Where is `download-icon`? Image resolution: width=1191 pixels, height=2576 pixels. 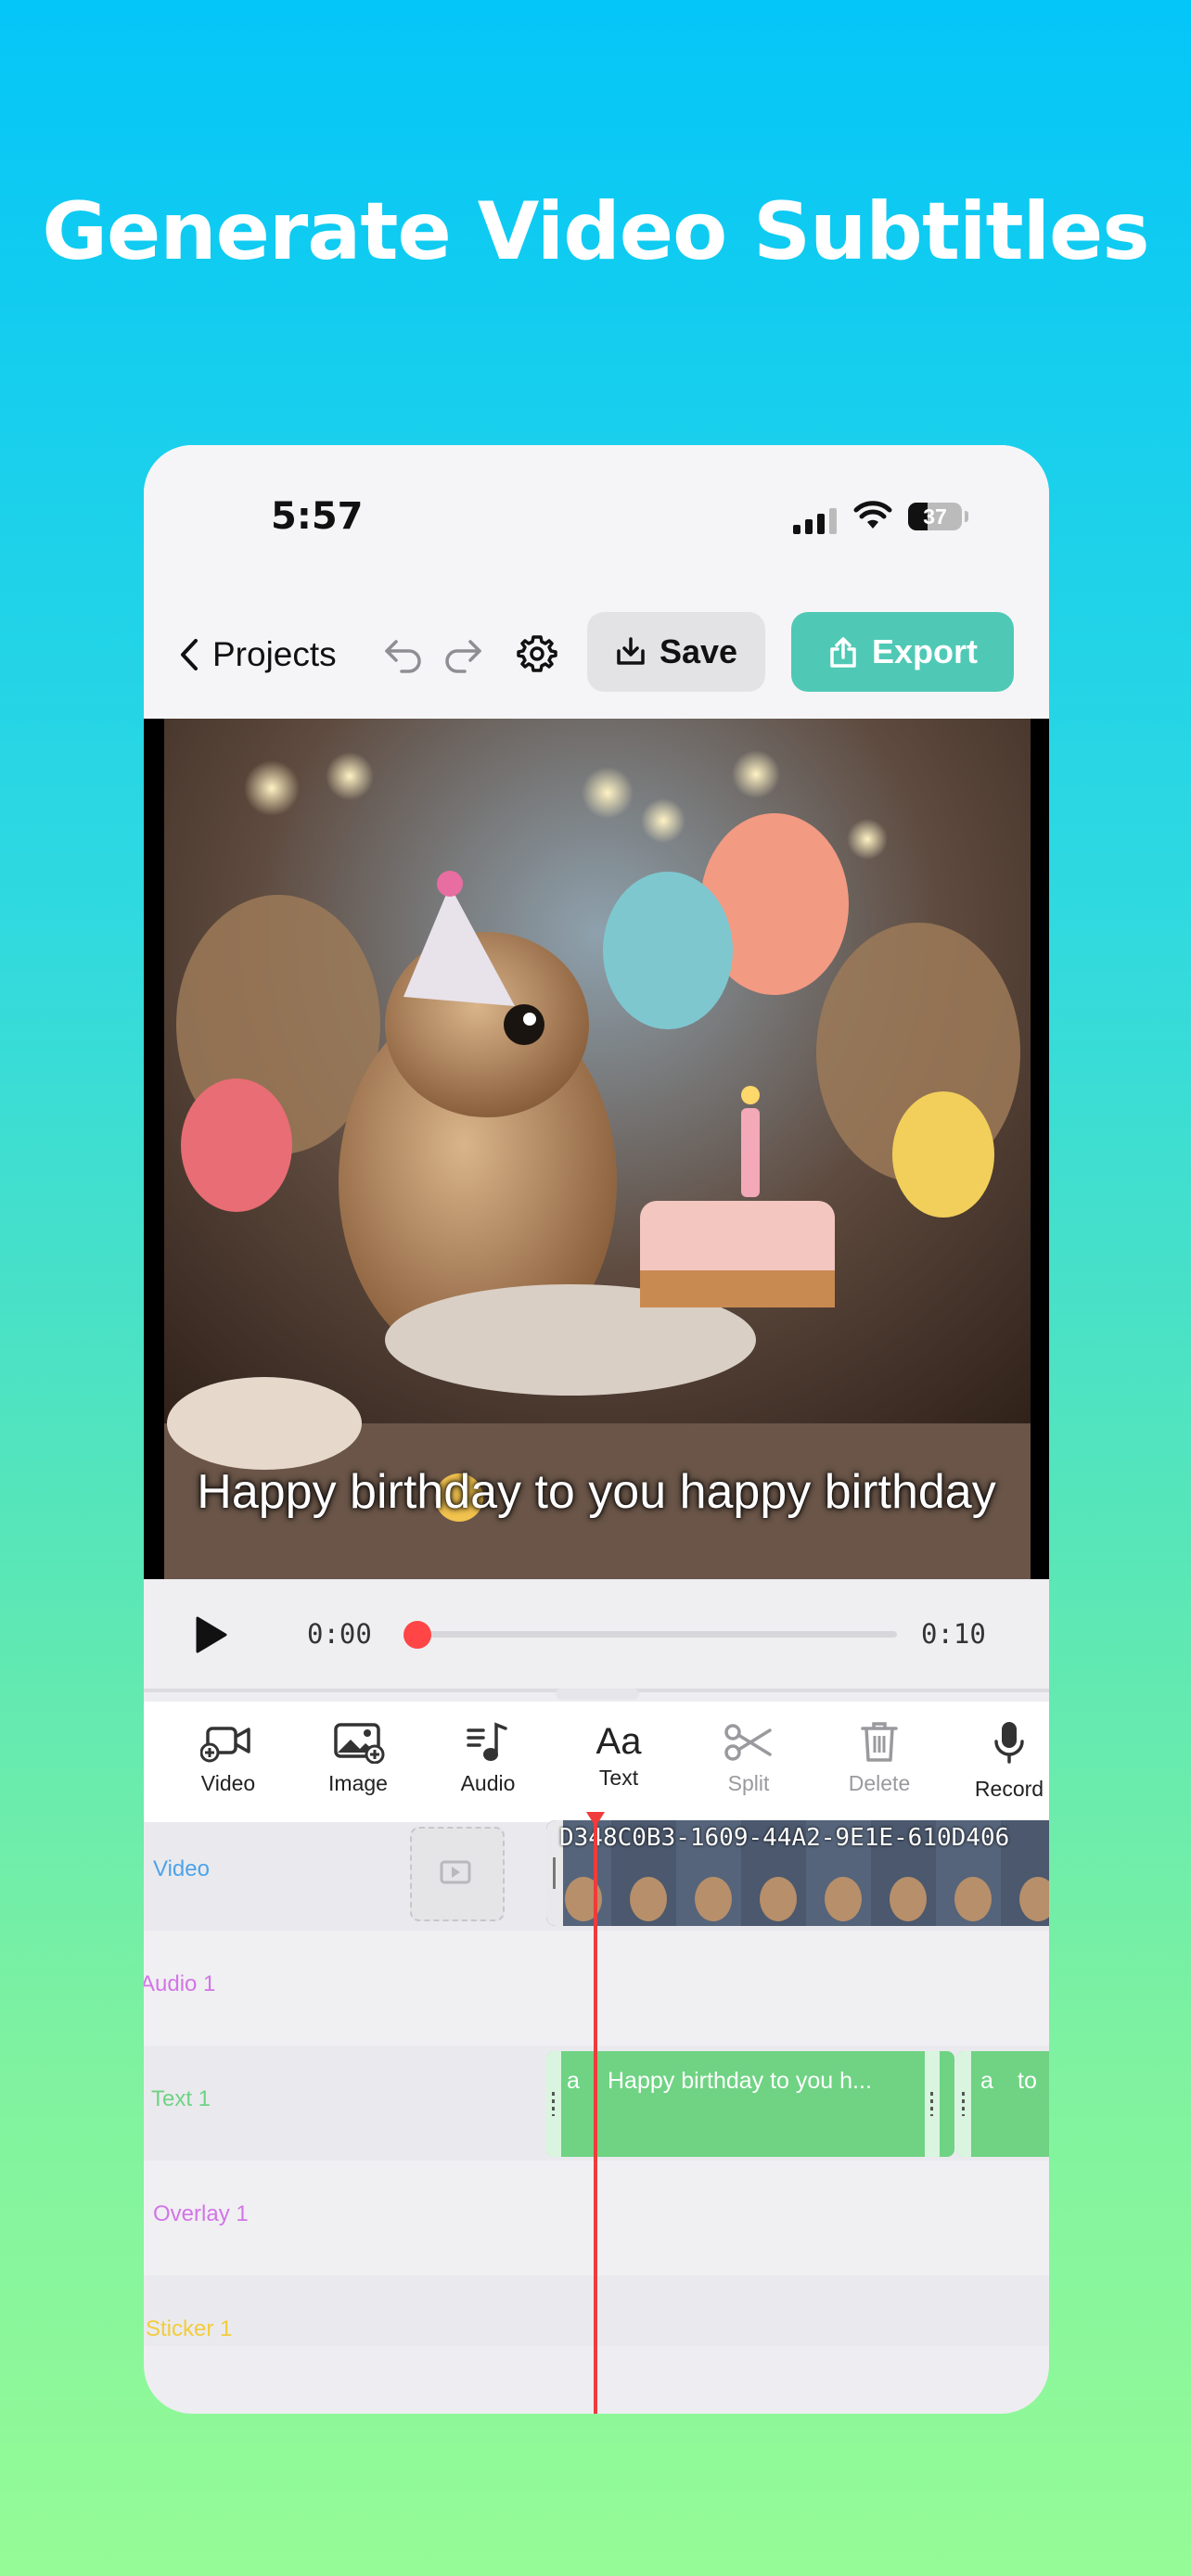
download-icon is located at coordinates (631, 651).